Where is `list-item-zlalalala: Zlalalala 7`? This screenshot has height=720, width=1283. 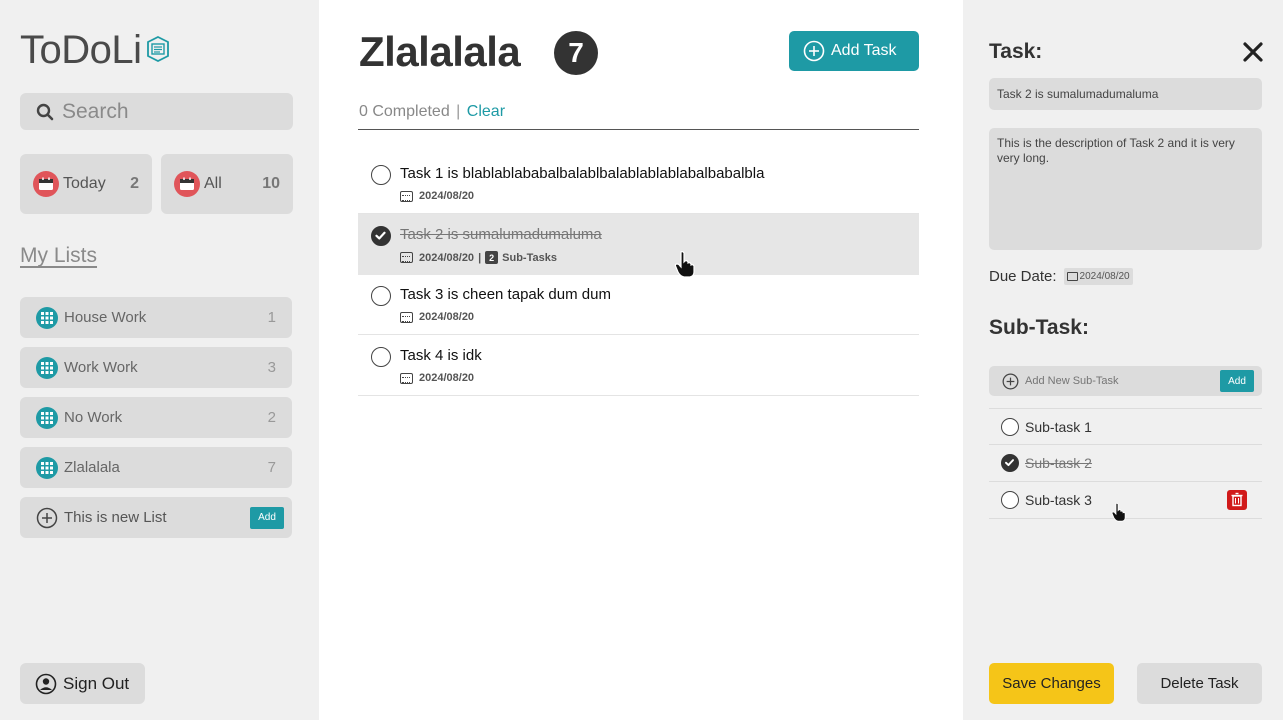 list-item-zlalalala: Zlalalala 7 is located at coordinates (156, 467).